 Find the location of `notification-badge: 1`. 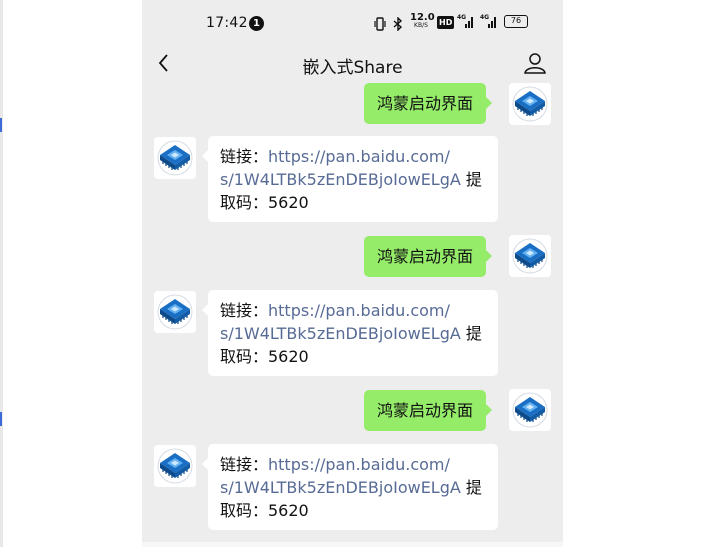

notification-badge: 1 is located at coordinates (256, 23).